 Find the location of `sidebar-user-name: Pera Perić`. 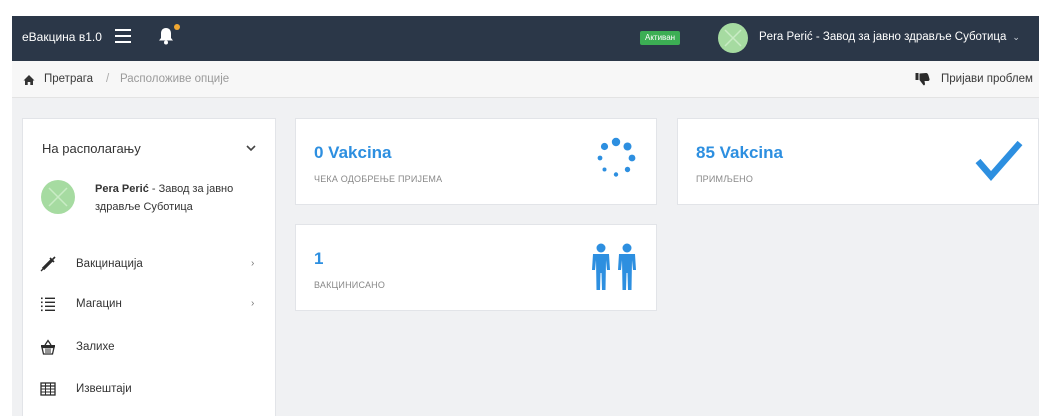

sidebar-user-name: Pera Perić is located at coordinates (122, 189).